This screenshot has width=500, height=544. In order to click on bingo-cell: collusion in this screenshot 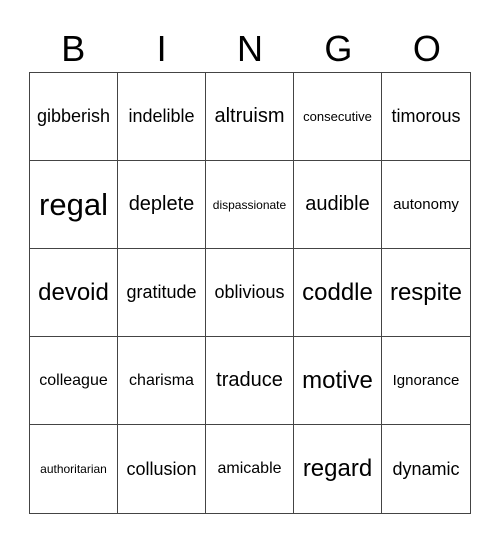, I will do `click(162, 469)`.